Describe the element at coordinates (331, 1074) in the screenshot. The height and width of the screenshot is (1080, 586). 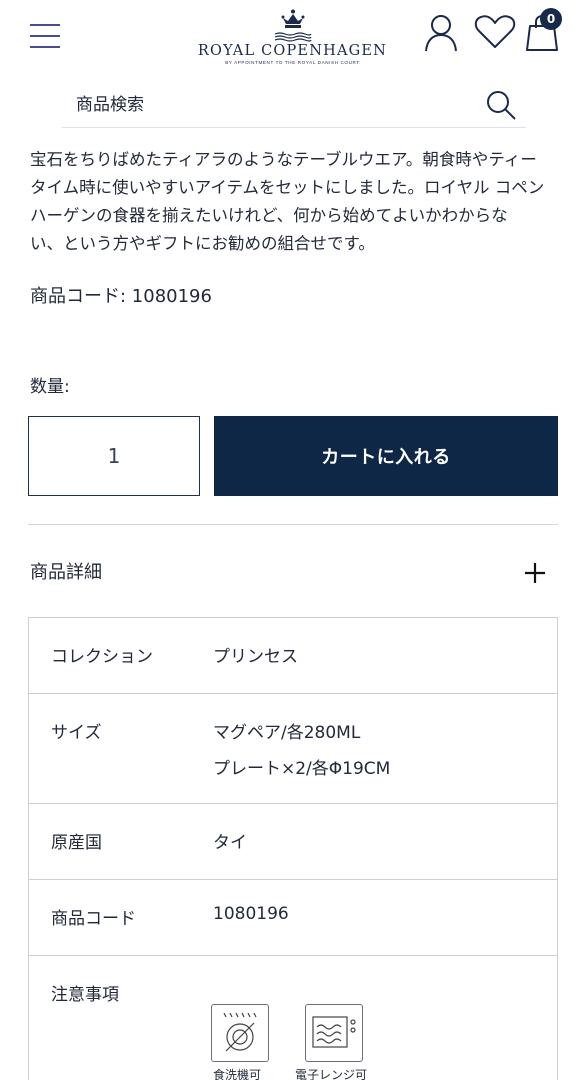
I see `microwave-safe-label: 電子レンジ可` at that location.